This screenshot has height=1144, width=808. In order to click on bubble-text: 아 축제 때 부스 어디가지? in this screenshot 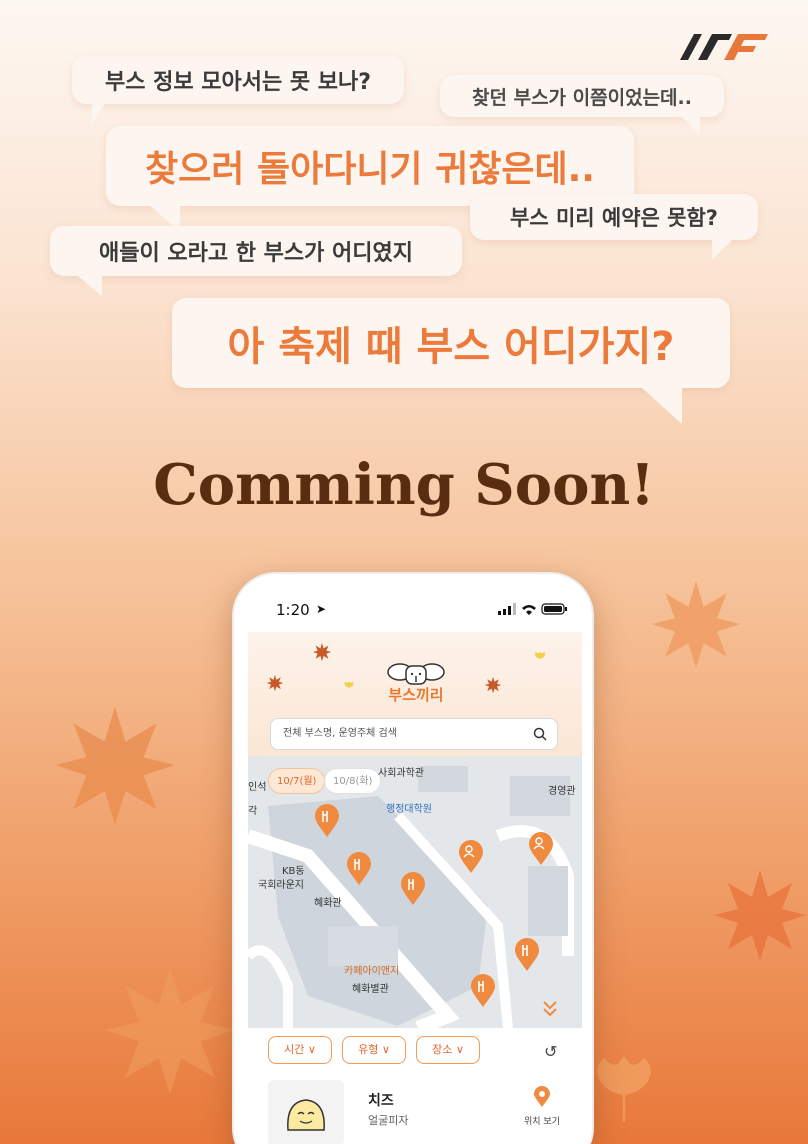, I will do `click(451, 347)`.